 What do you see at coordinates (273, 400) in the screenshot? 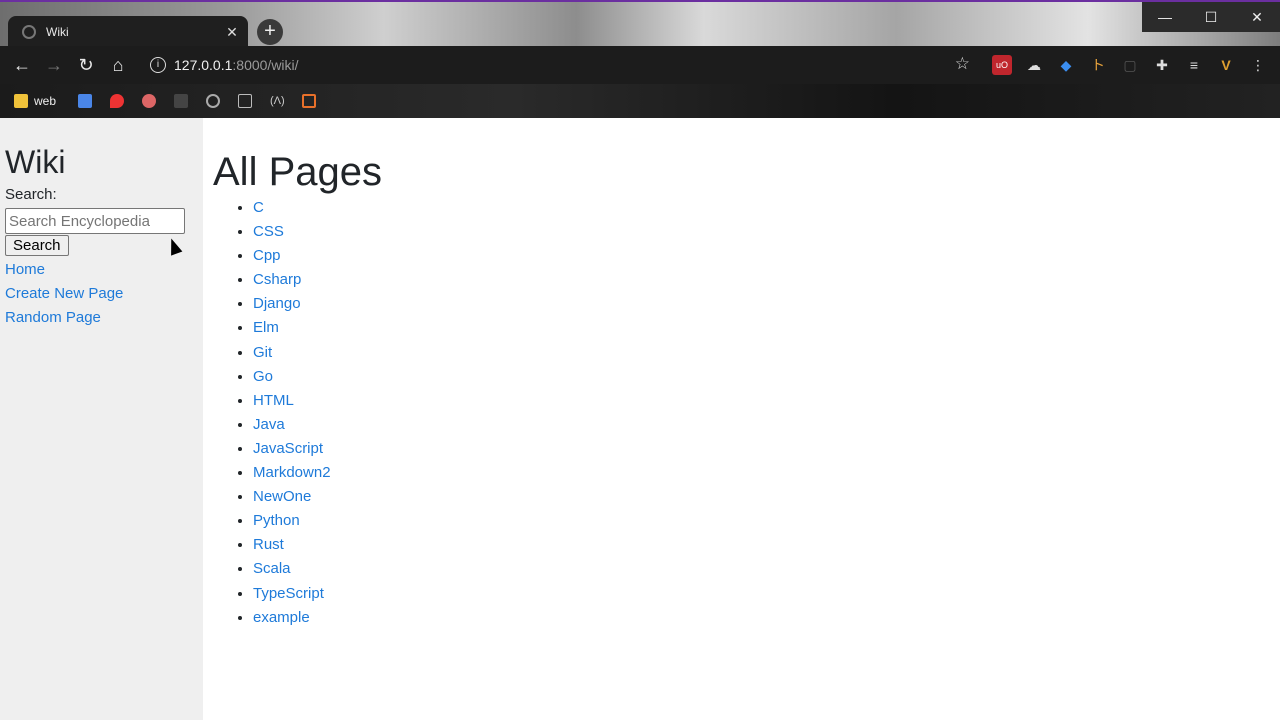
I see `page-link: HTML` at bounding box center [273, 400].